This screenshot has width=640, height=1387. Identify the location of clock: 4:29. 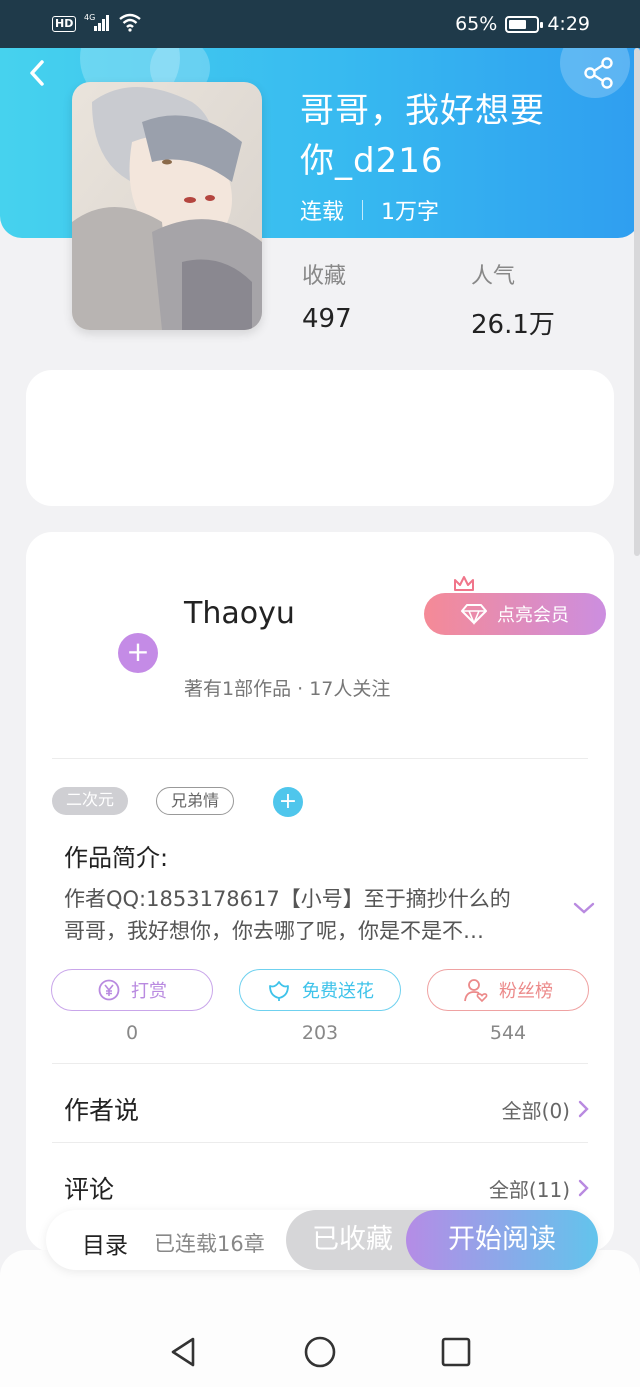
(568, 24).